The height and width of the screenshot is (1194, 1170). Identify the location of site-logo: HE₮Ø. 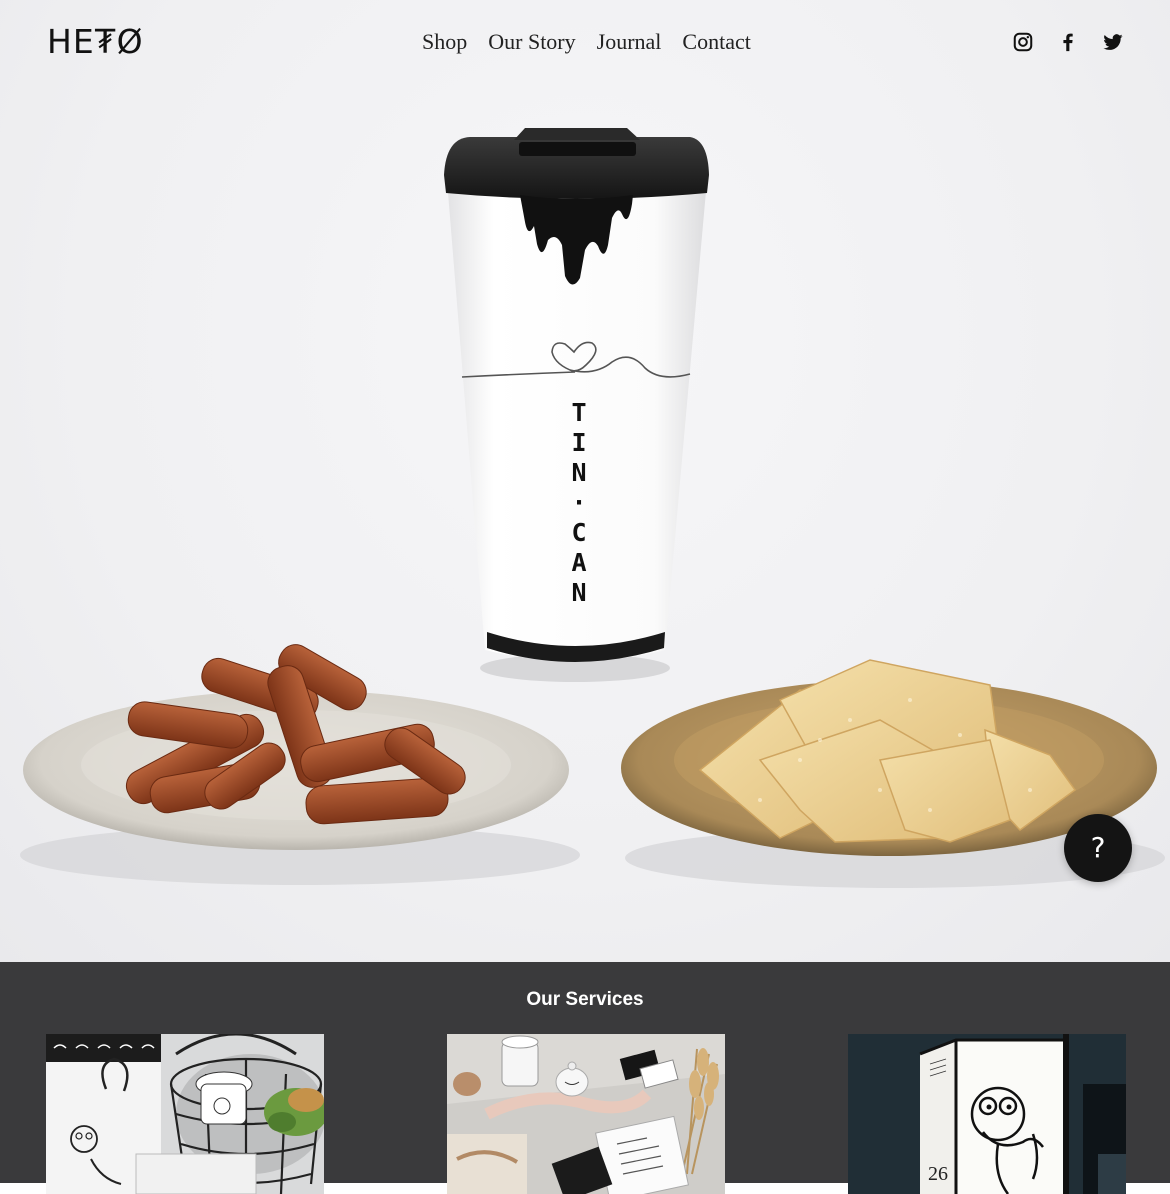
(95, 42).